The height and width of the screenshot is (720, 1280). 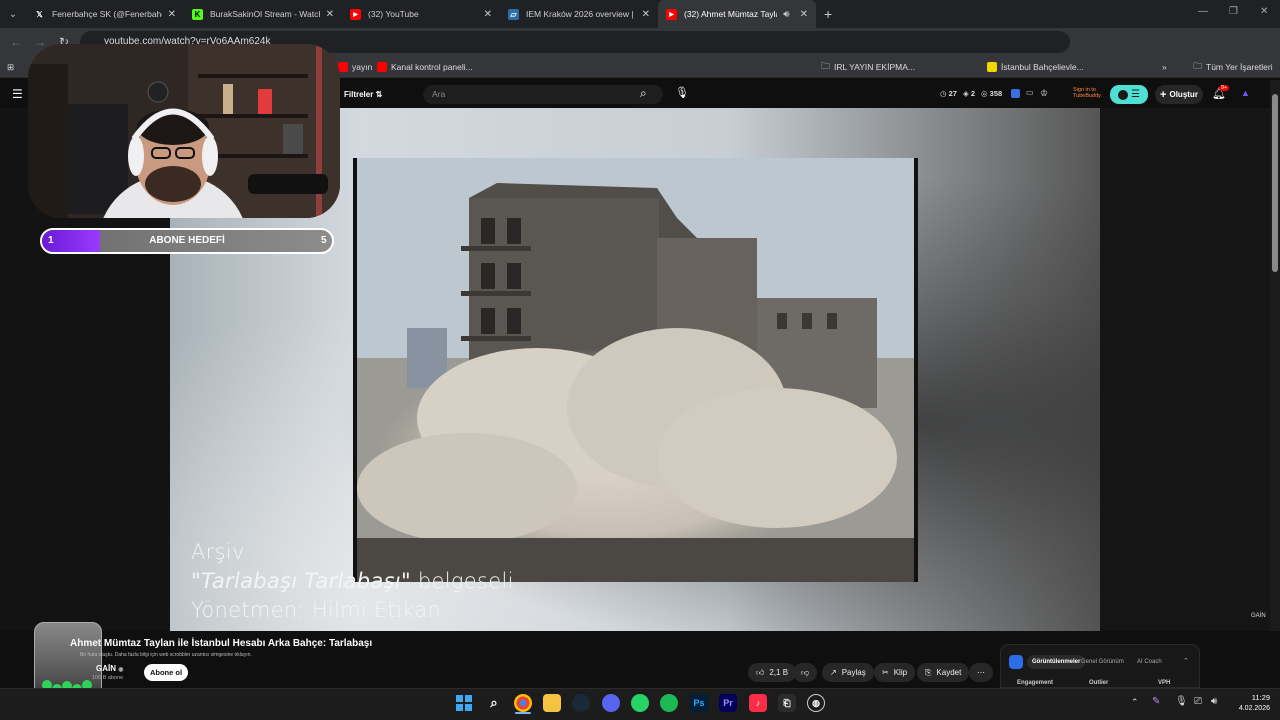 I want to click on caption-director: Yönetmen: Hilmi Etikan, so click(x=316, y=610).